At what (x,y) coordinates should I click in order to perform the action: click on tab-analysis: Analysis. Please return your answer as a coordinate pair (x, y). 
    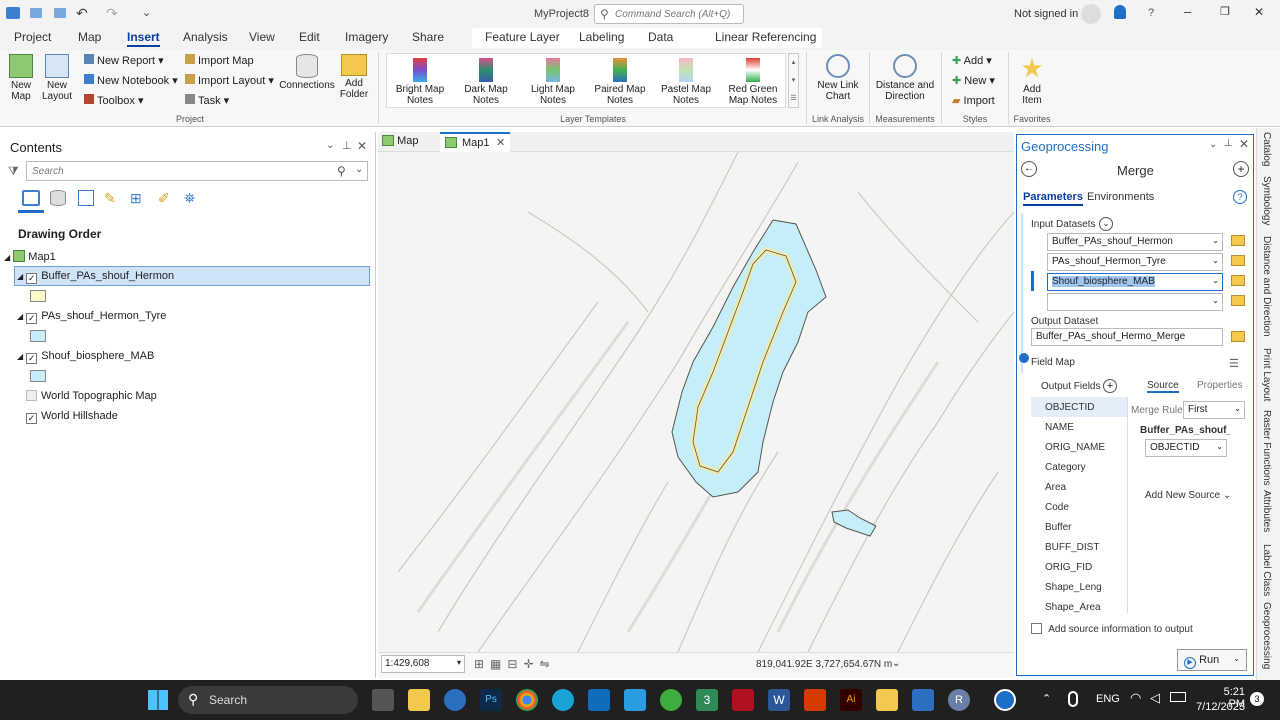
    Looking at the image, I should click on (205, 37).